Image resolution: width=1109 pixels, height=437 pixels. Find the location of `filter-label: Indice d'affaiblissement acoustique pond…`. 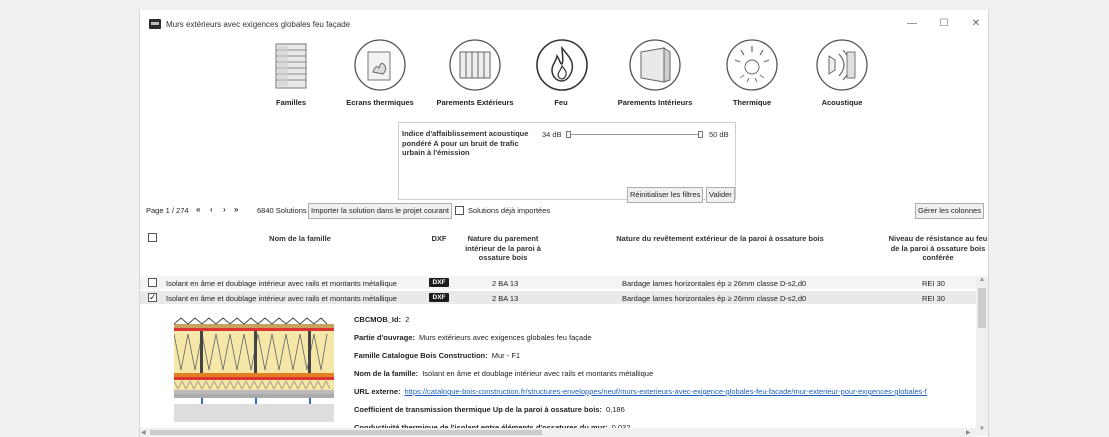

filter-label: Indice d'affaiblissement acoustique pond… is located at coordinates (465, 143).